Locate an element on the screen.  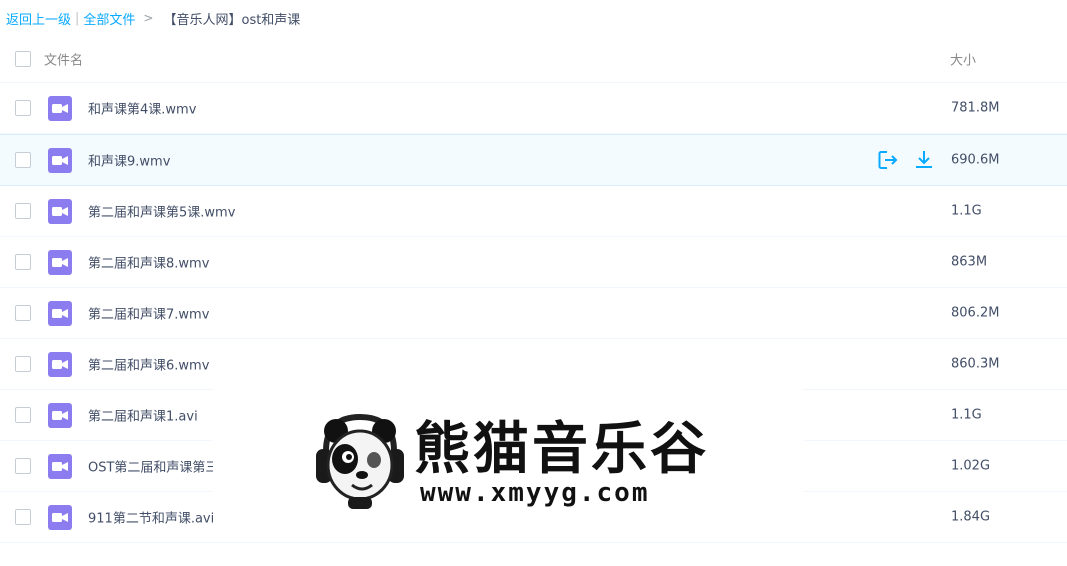
select-all-checkbox is located at coordinates (23, 59).